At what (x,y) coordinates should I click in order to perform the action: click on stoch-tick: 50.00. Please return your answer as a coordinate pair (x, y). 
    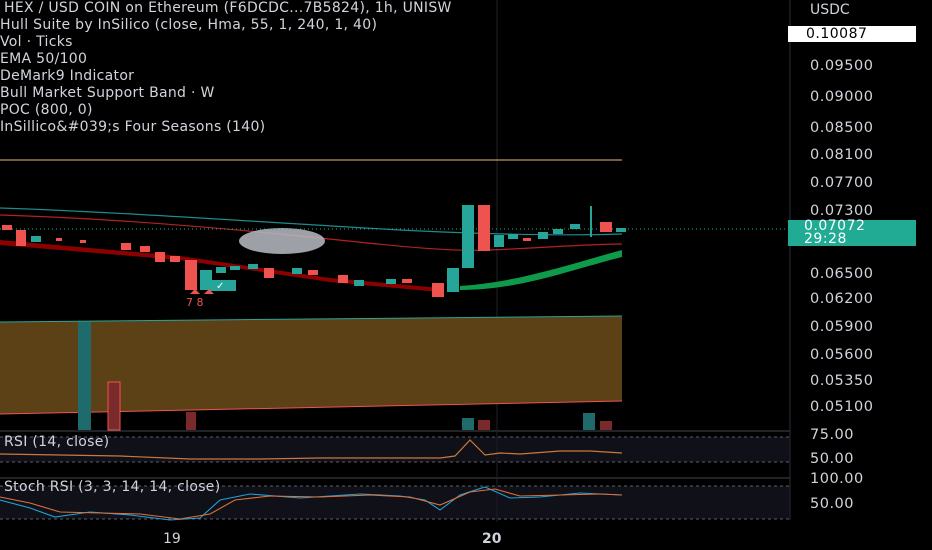
    Looking at the image, I should click on (832, 504).